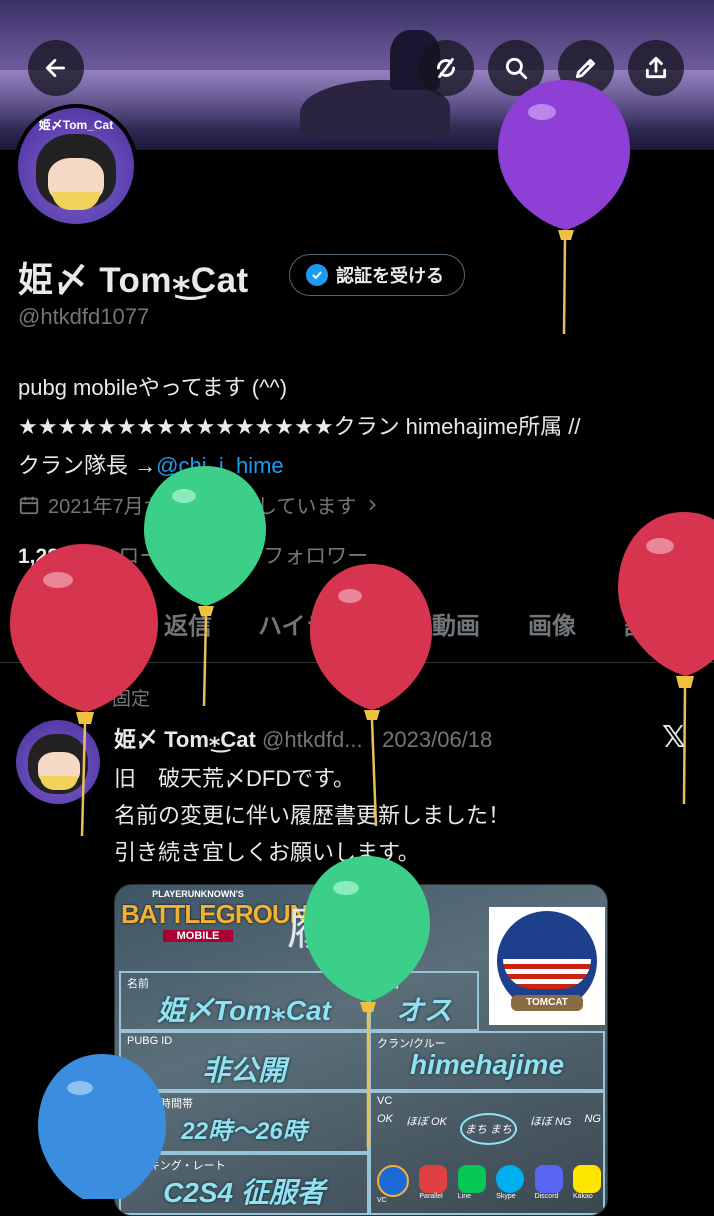 This screenshot has width=714, height=1216. I want to click on field-name-value: 姫〆Tom⁎Cat, so click(244, 1010).